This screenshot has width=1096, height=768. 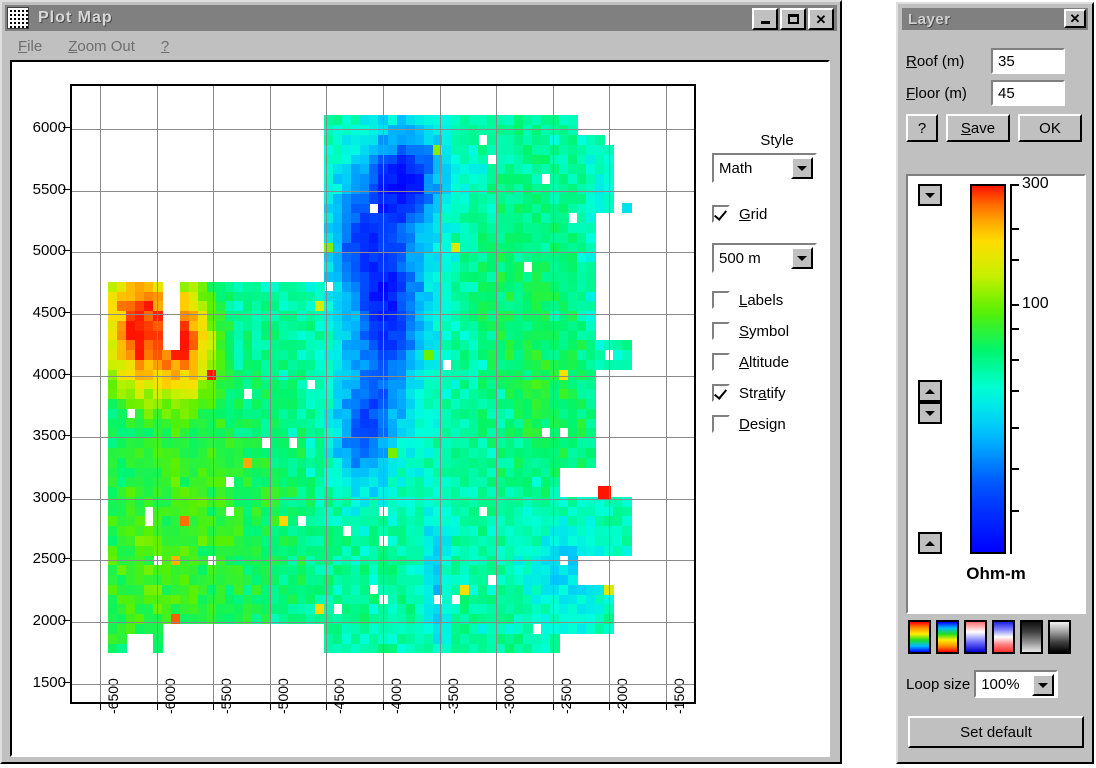 I want to click on menu-item-zoom-out: Zoom Out, so click(x=101, y=46).